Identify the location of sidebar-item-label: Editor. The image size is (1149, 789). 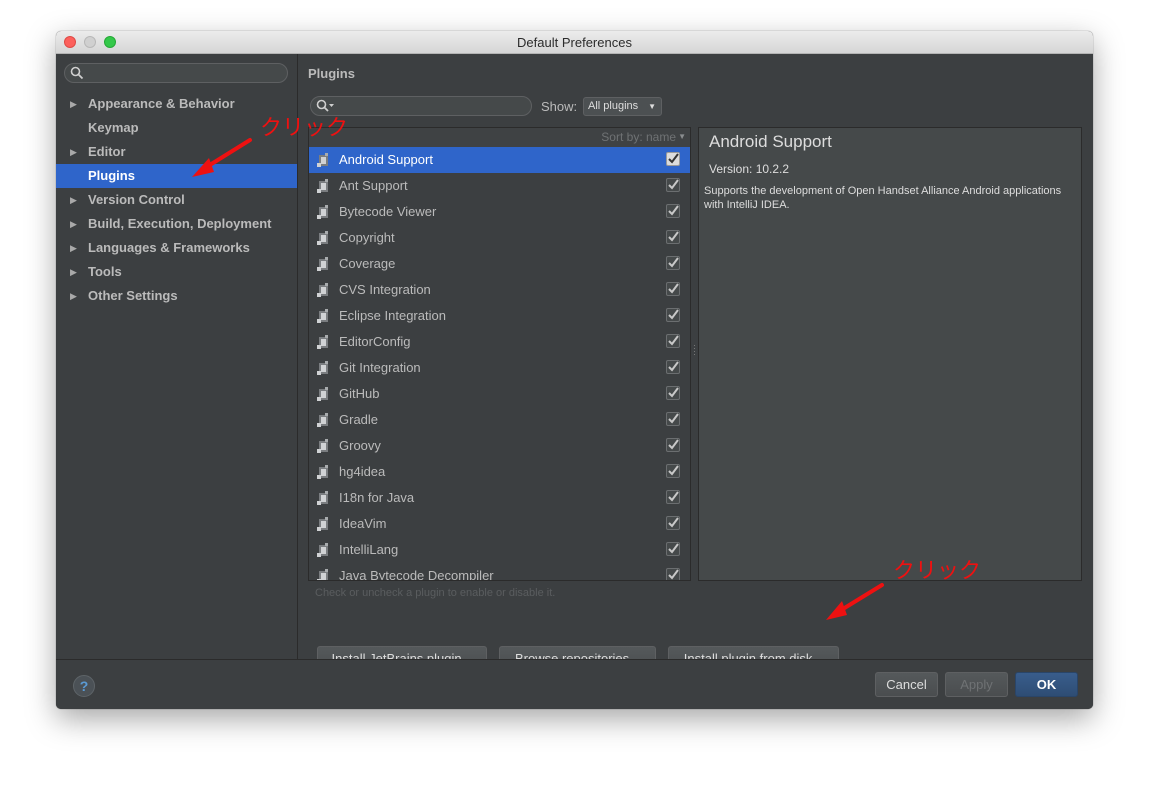
(107, 151).